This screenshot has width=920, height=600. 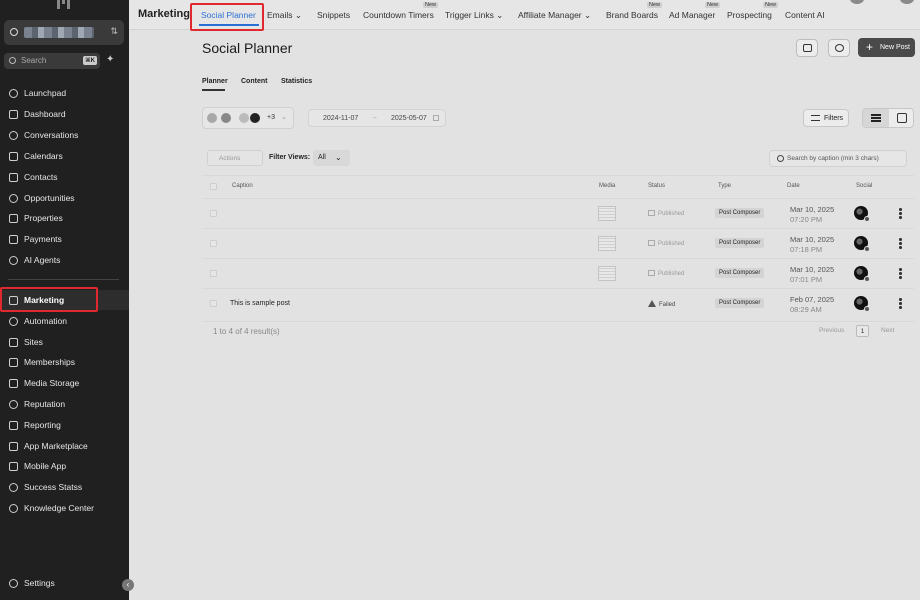 I want to click on caption-search-placeholder: Search by caption (min 3 chars), so click(x=833, y=158).